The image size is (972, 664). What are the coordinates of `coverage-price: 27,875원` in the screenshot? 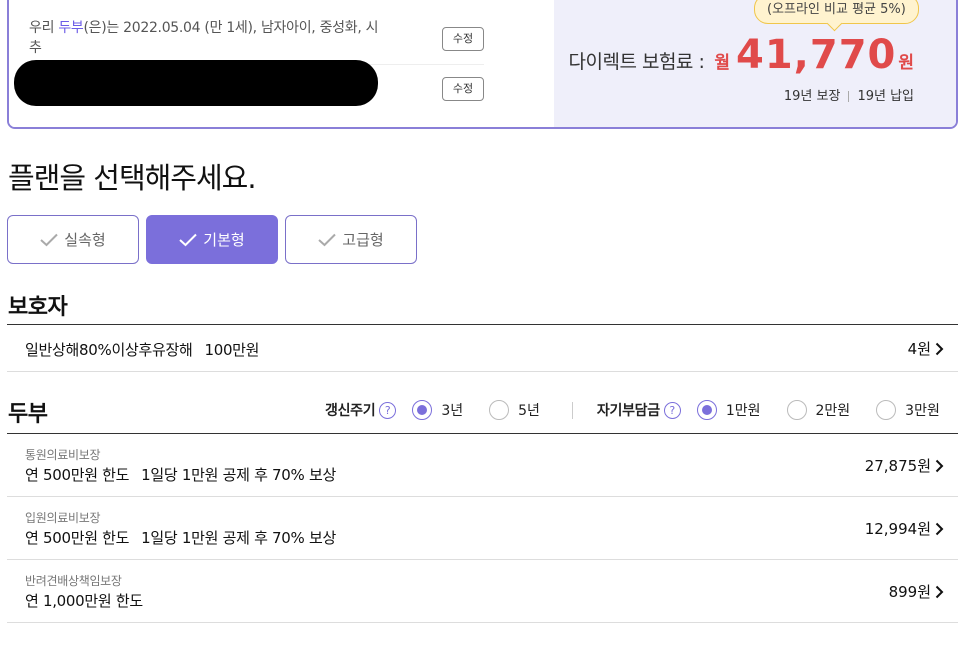 It's located at (904, 465).